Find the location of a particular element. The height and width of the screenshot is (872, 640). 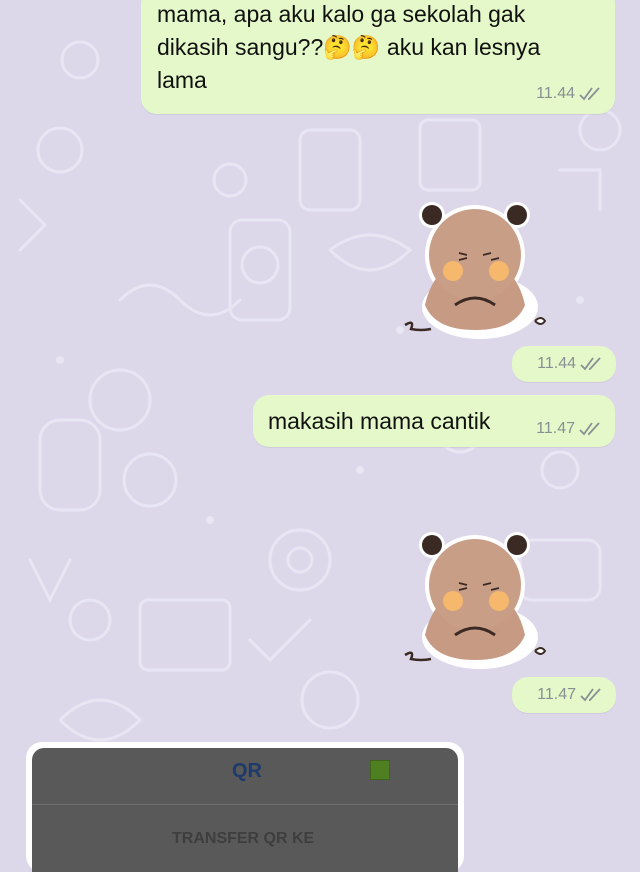

message-meta-3: 11.47 is located at coordinates (568, 429).